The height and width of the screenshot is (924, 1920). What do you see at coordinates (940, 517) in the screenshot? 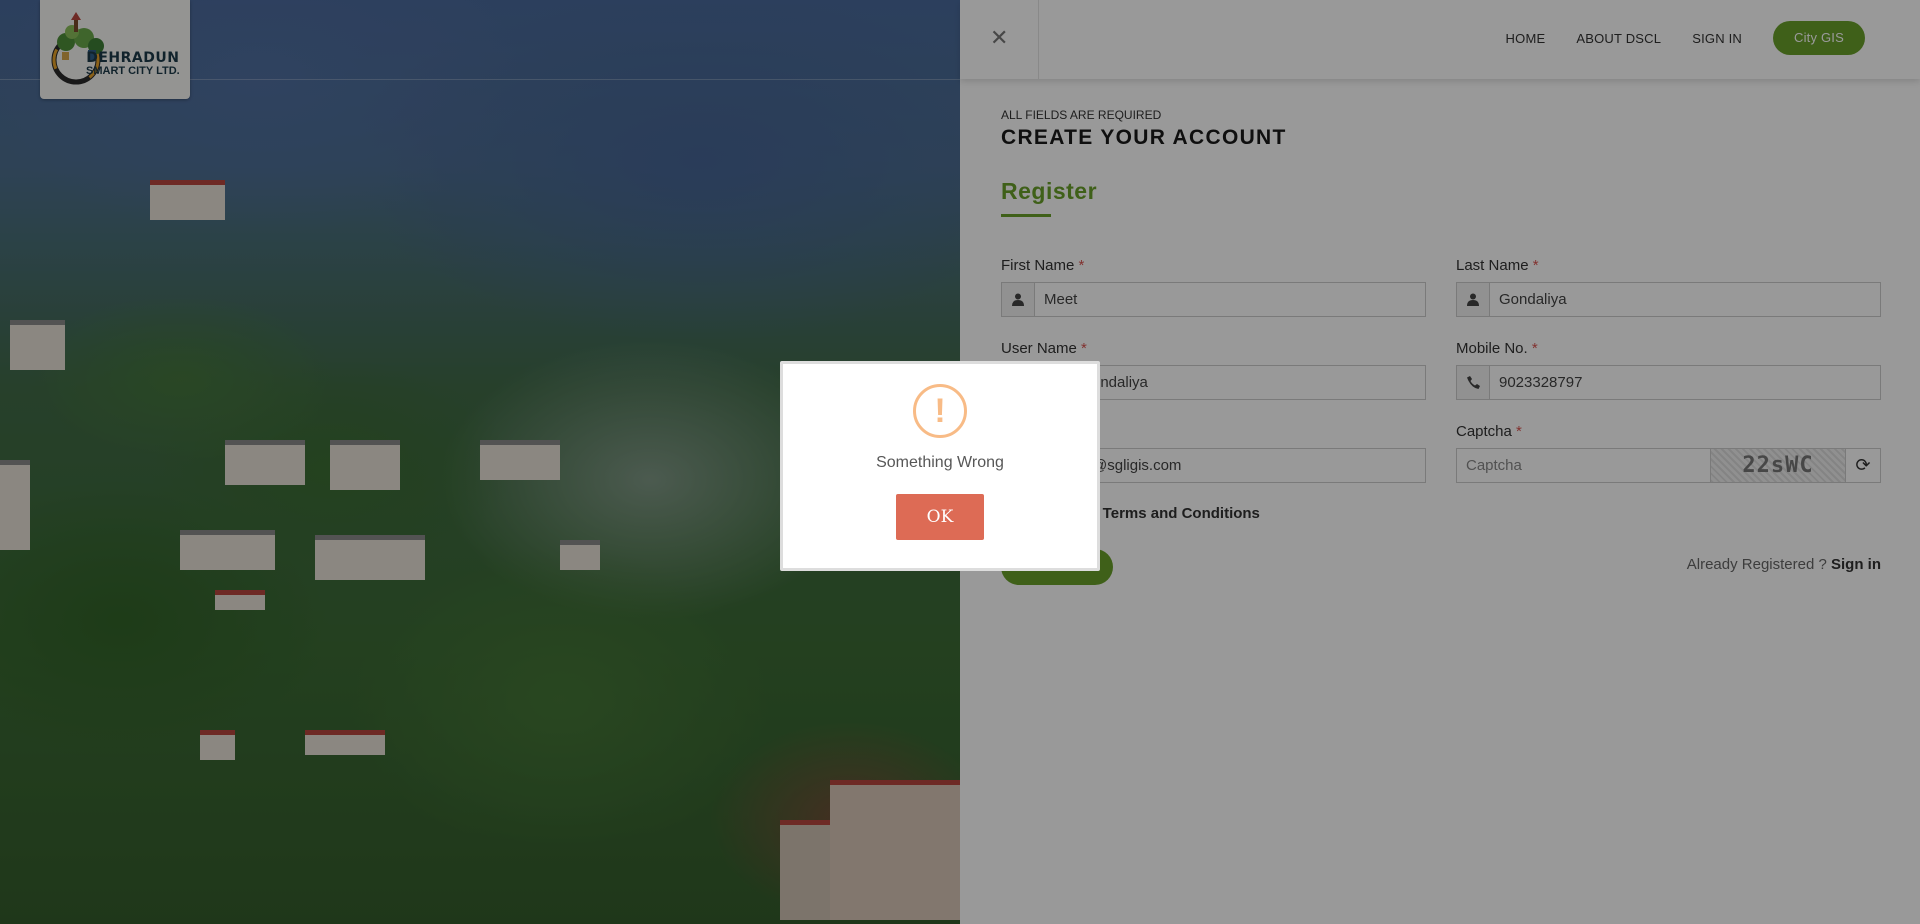
I see `ok-button: OK` at bounding box center [940, 517].